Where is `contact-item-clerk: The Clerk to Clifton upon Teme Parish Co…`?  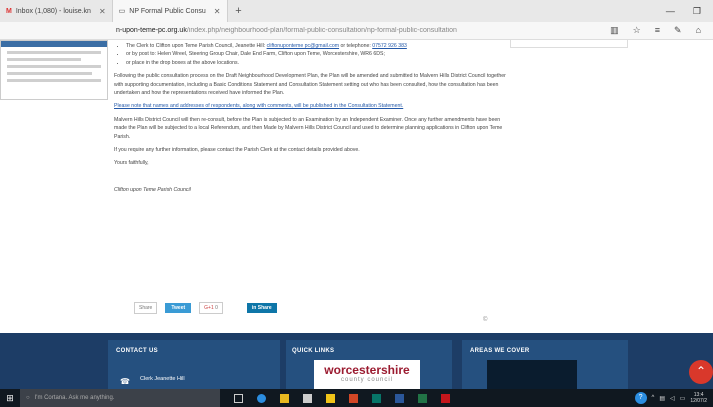
contact-item-clerk: The Clerk to Clifton upon Teme Parish Co… is located at coordinates (316, 46).